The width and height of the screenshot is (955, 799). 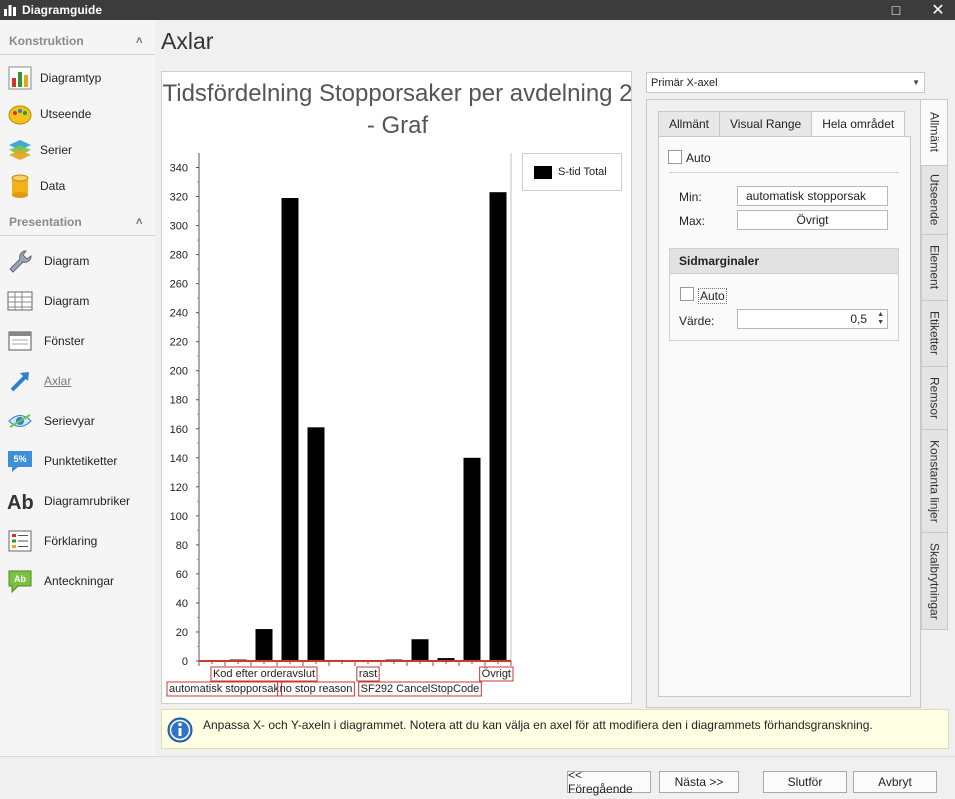 I want to click on sidebar-item-label: Axlar, so click(x=58, y=381).